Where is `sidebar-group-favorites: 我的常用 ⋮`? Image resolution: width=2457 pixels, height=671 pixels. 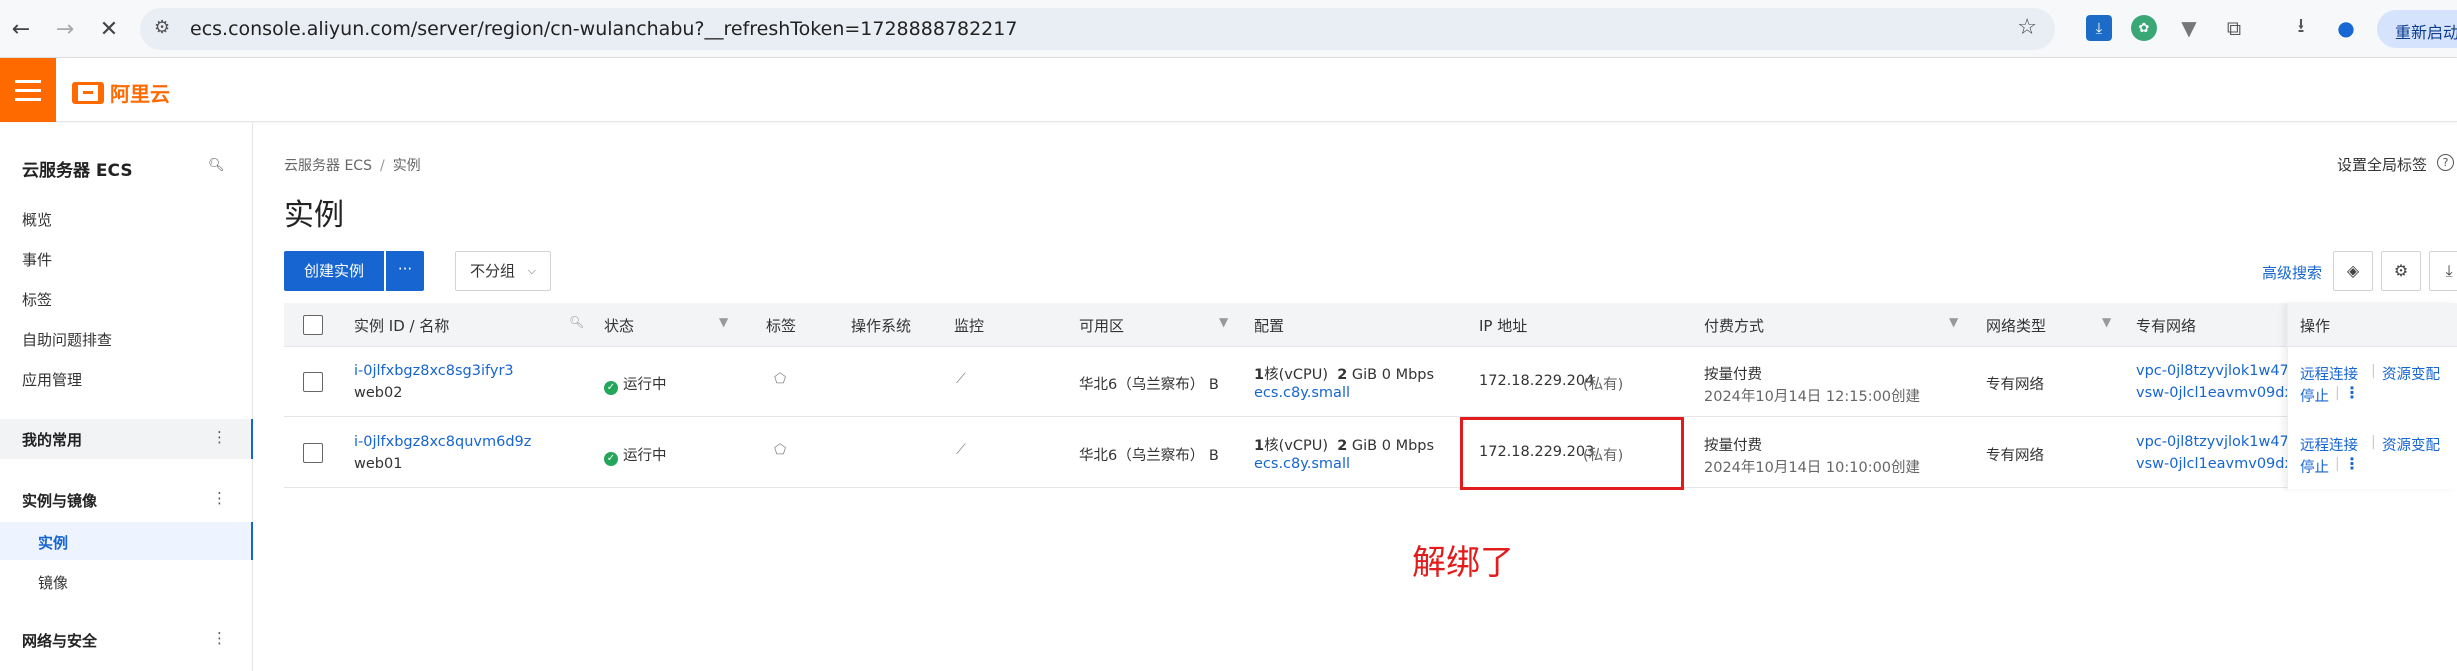 sidebar-group-favorites: 我的常用 ⋮ is located at coordinates (126, 439).